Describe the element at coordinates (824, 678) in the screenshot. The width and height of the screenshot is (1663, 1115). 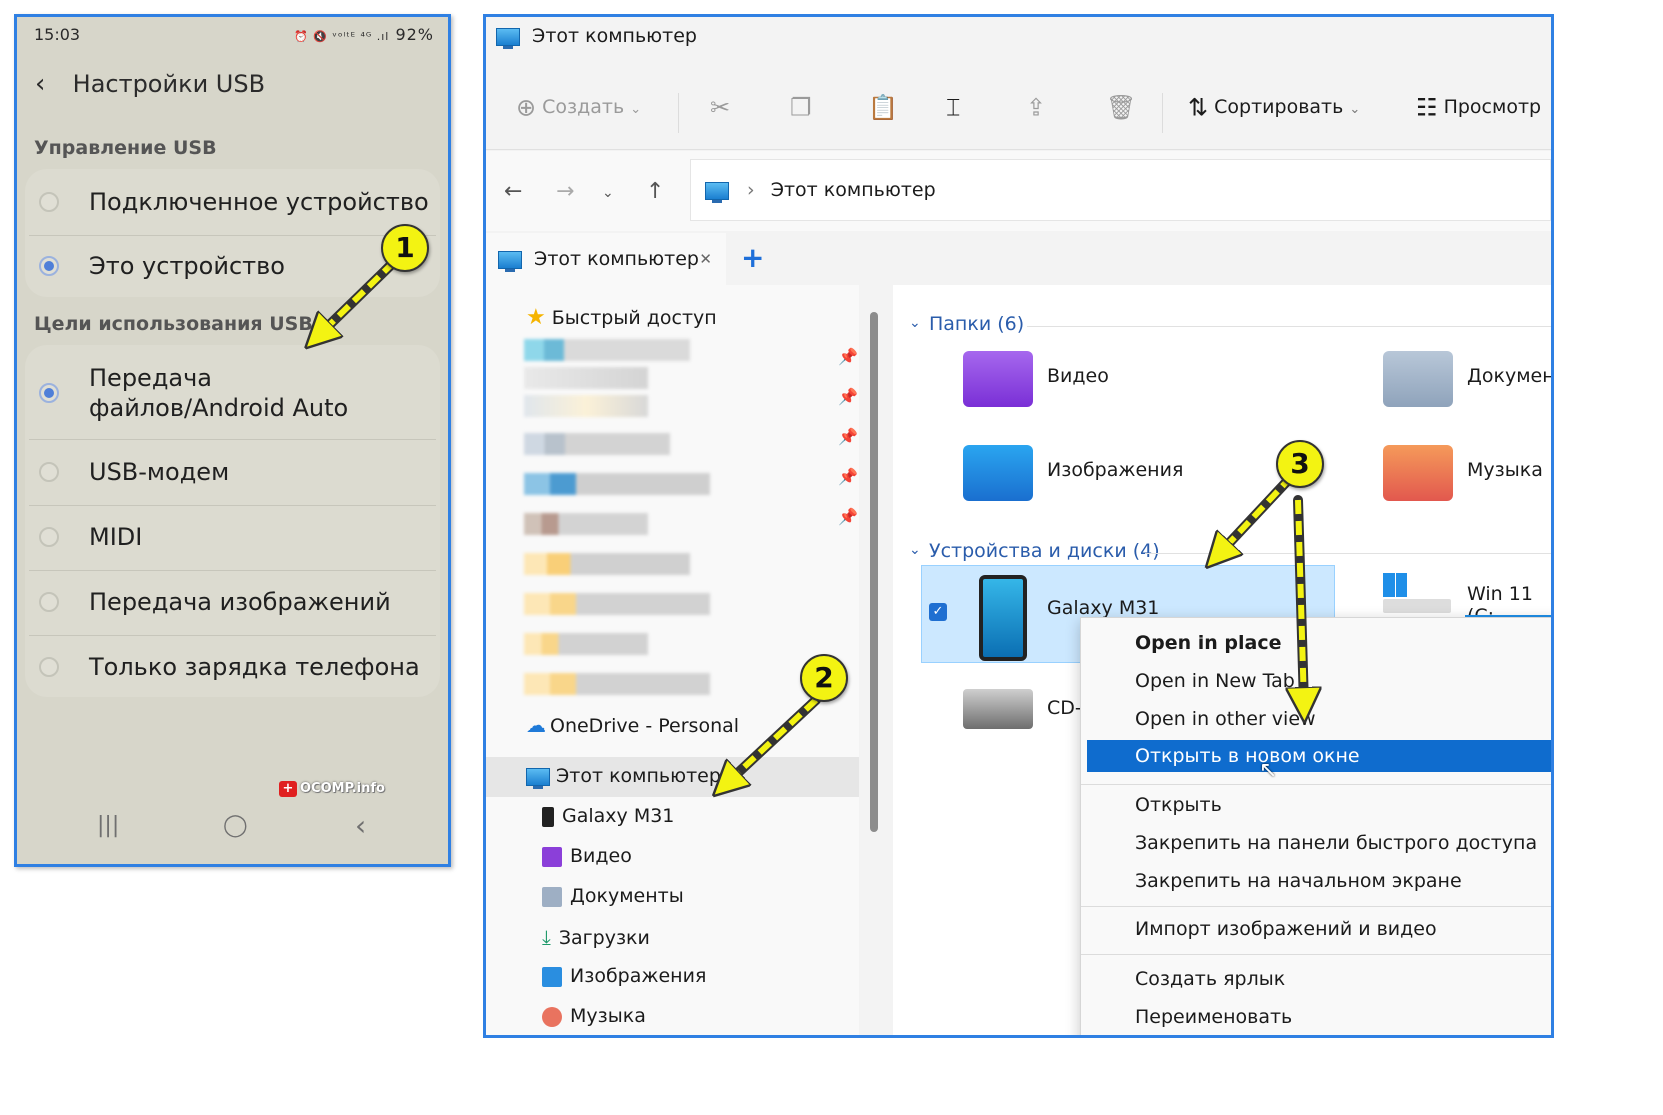
I see `step-badge-2: 2` at that location.